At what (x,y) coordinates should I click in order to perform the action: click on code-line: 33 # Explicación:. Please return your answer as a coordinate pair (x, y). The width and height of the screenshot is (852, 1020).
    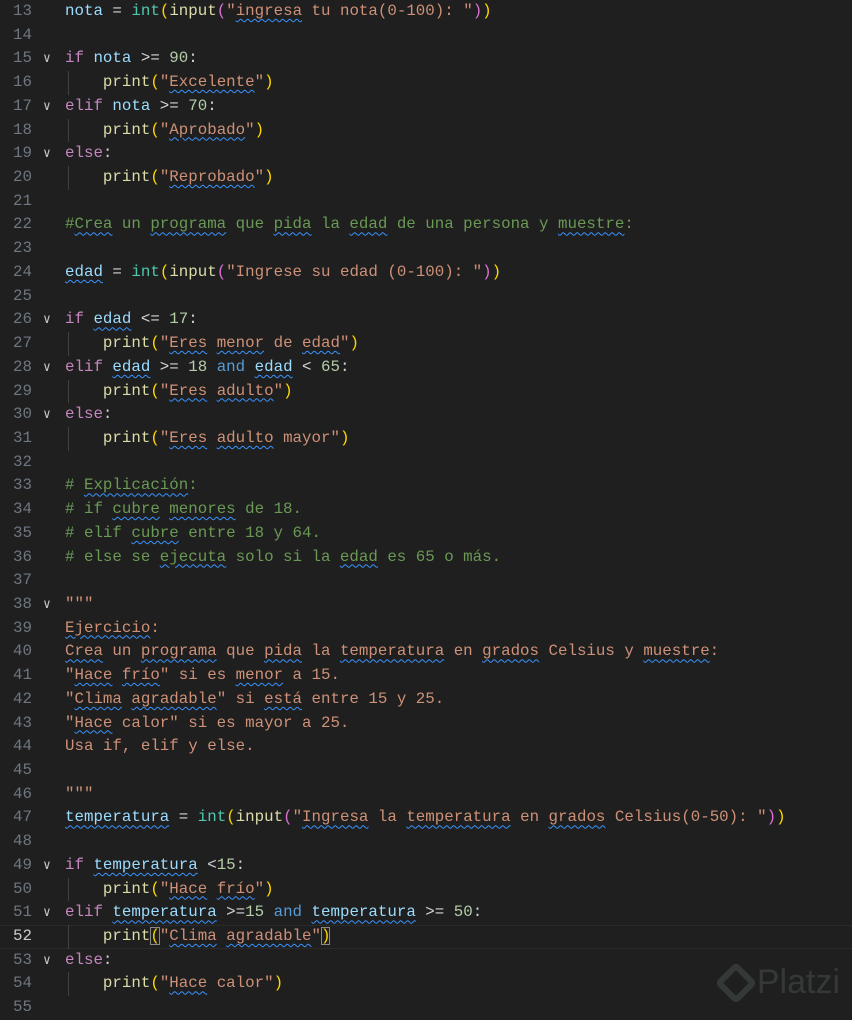
    Looking at the image, I should click on (426, 486).